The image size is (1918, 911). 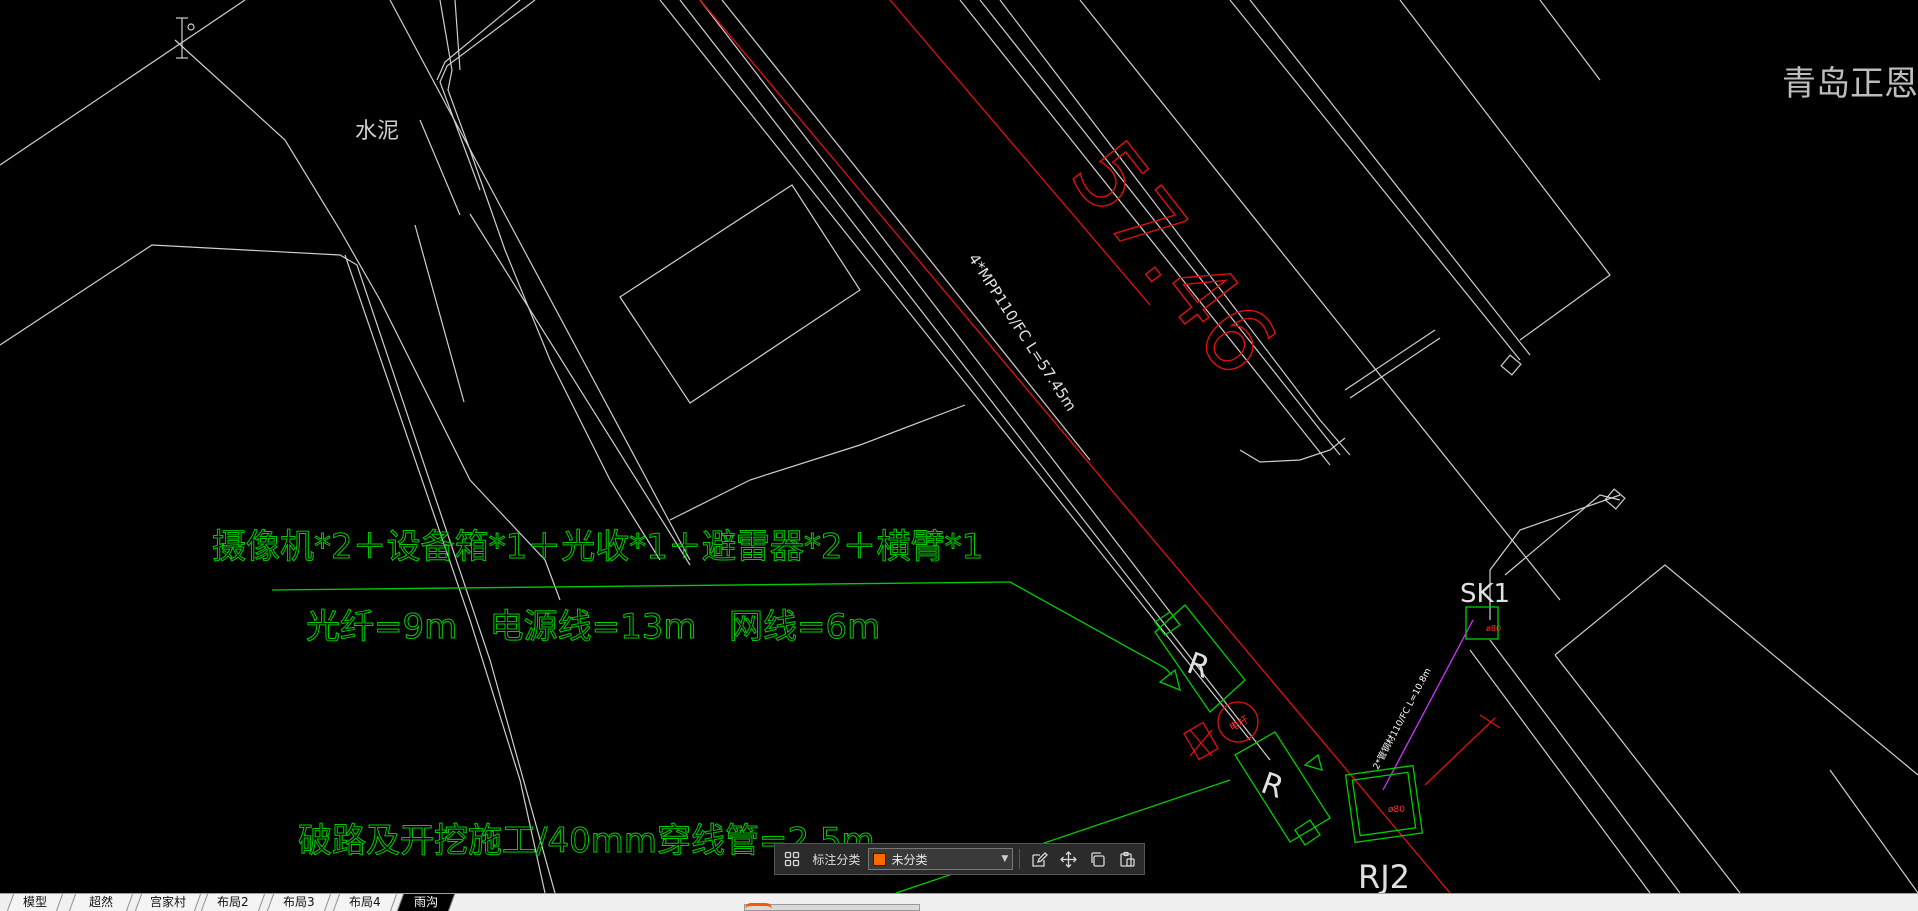 I want to click on tab-layout2: 布局2, so click(x=233, y=902).